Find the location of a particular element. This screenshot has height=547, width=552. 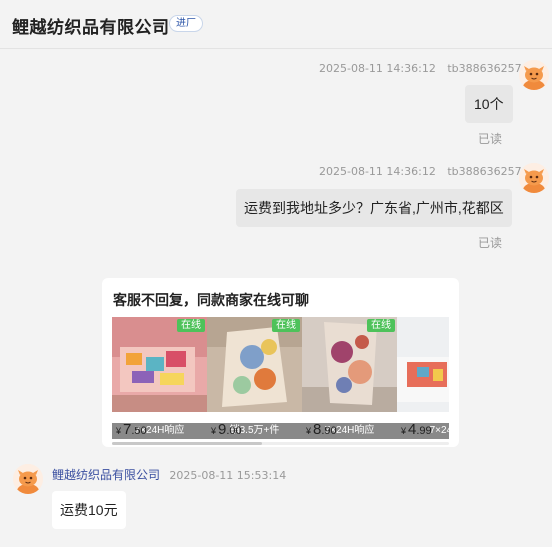

shop-avatar is located at coordinates (28, 479).